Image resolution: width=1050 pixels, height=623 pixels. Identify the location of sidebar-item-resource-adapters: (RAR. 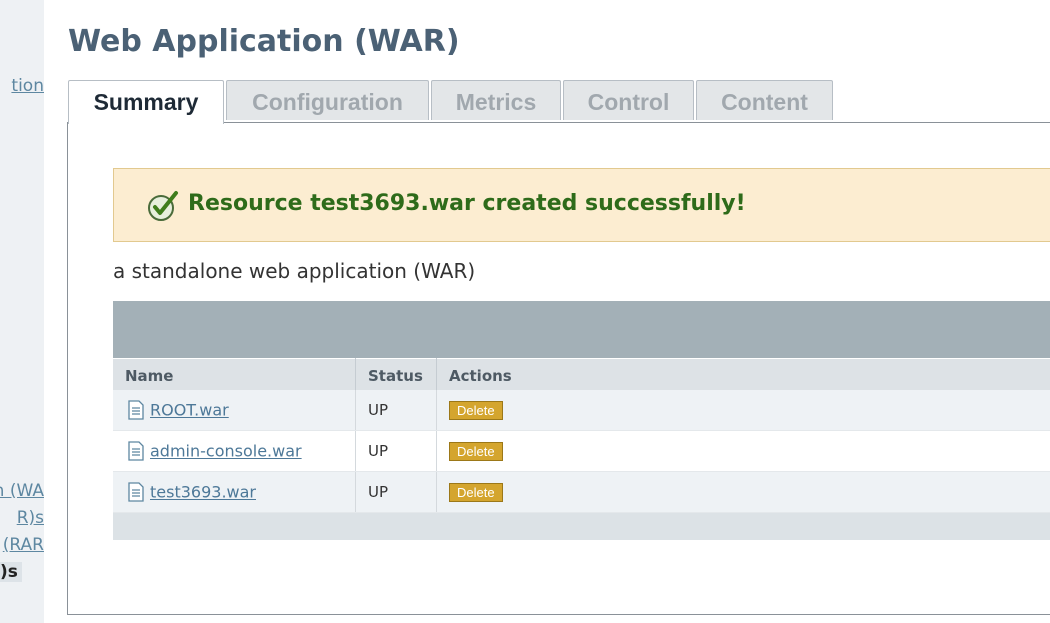
(23, 545).